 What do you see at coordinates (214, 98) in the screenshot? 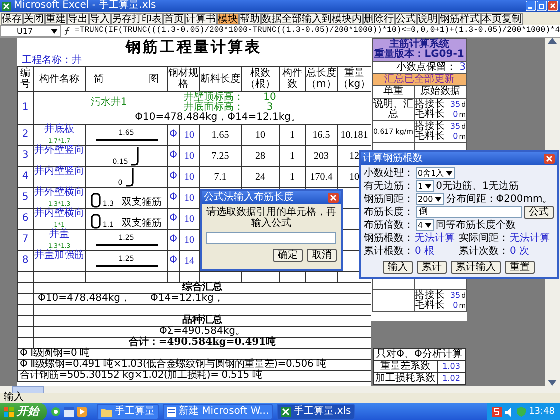
I see `level-label: 井壁顶标高：` at bounding box center [214, 98].